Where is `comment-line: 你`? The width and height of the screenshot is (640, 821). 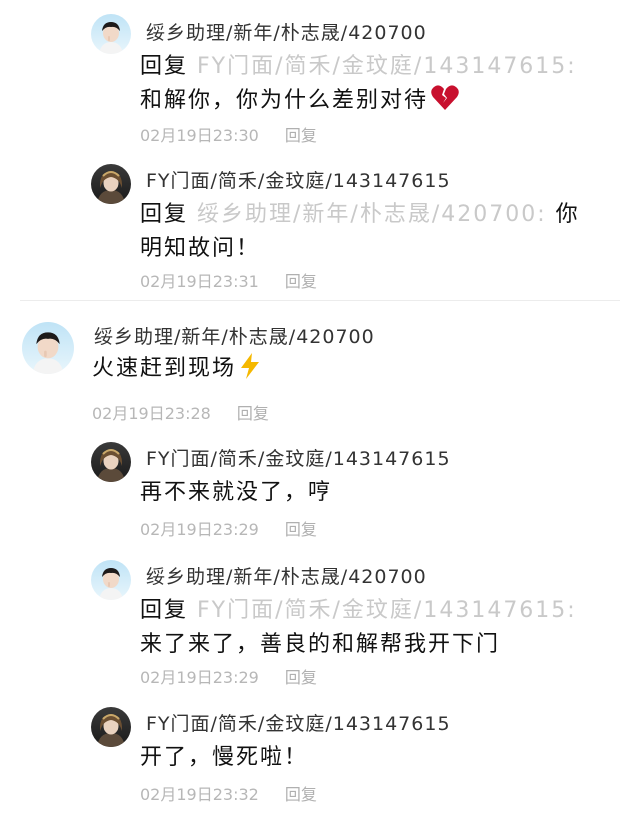 comment-line: 你 is located at coordinates (563, 214).